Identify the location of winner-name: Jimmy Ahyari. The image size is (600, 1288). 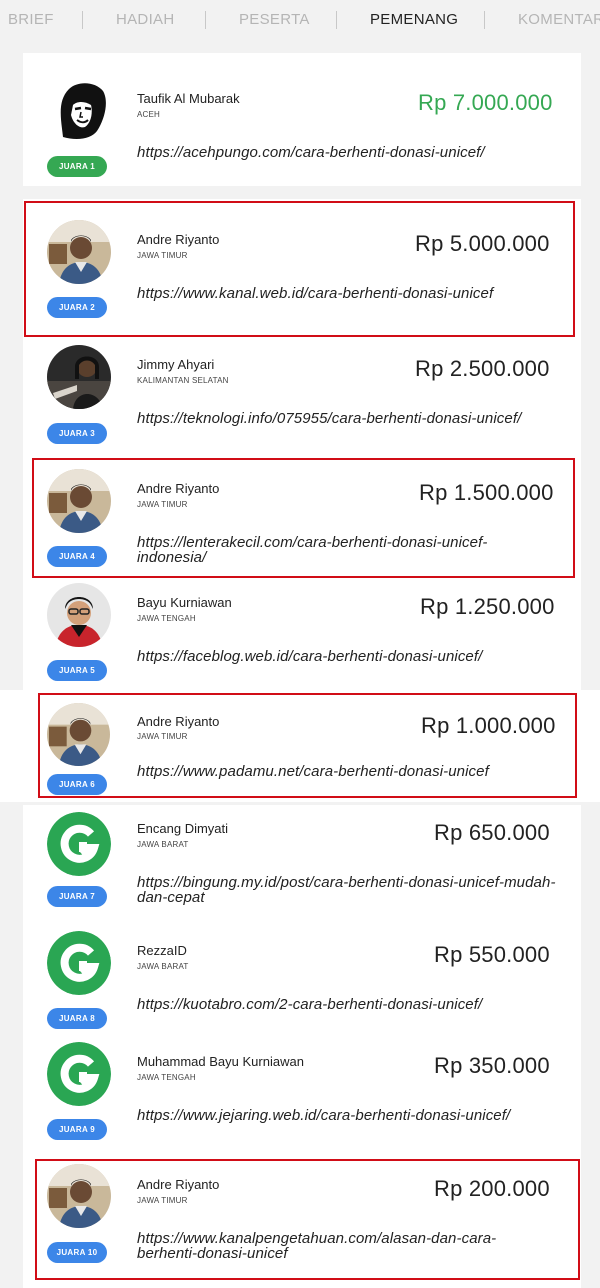
(176, 364).